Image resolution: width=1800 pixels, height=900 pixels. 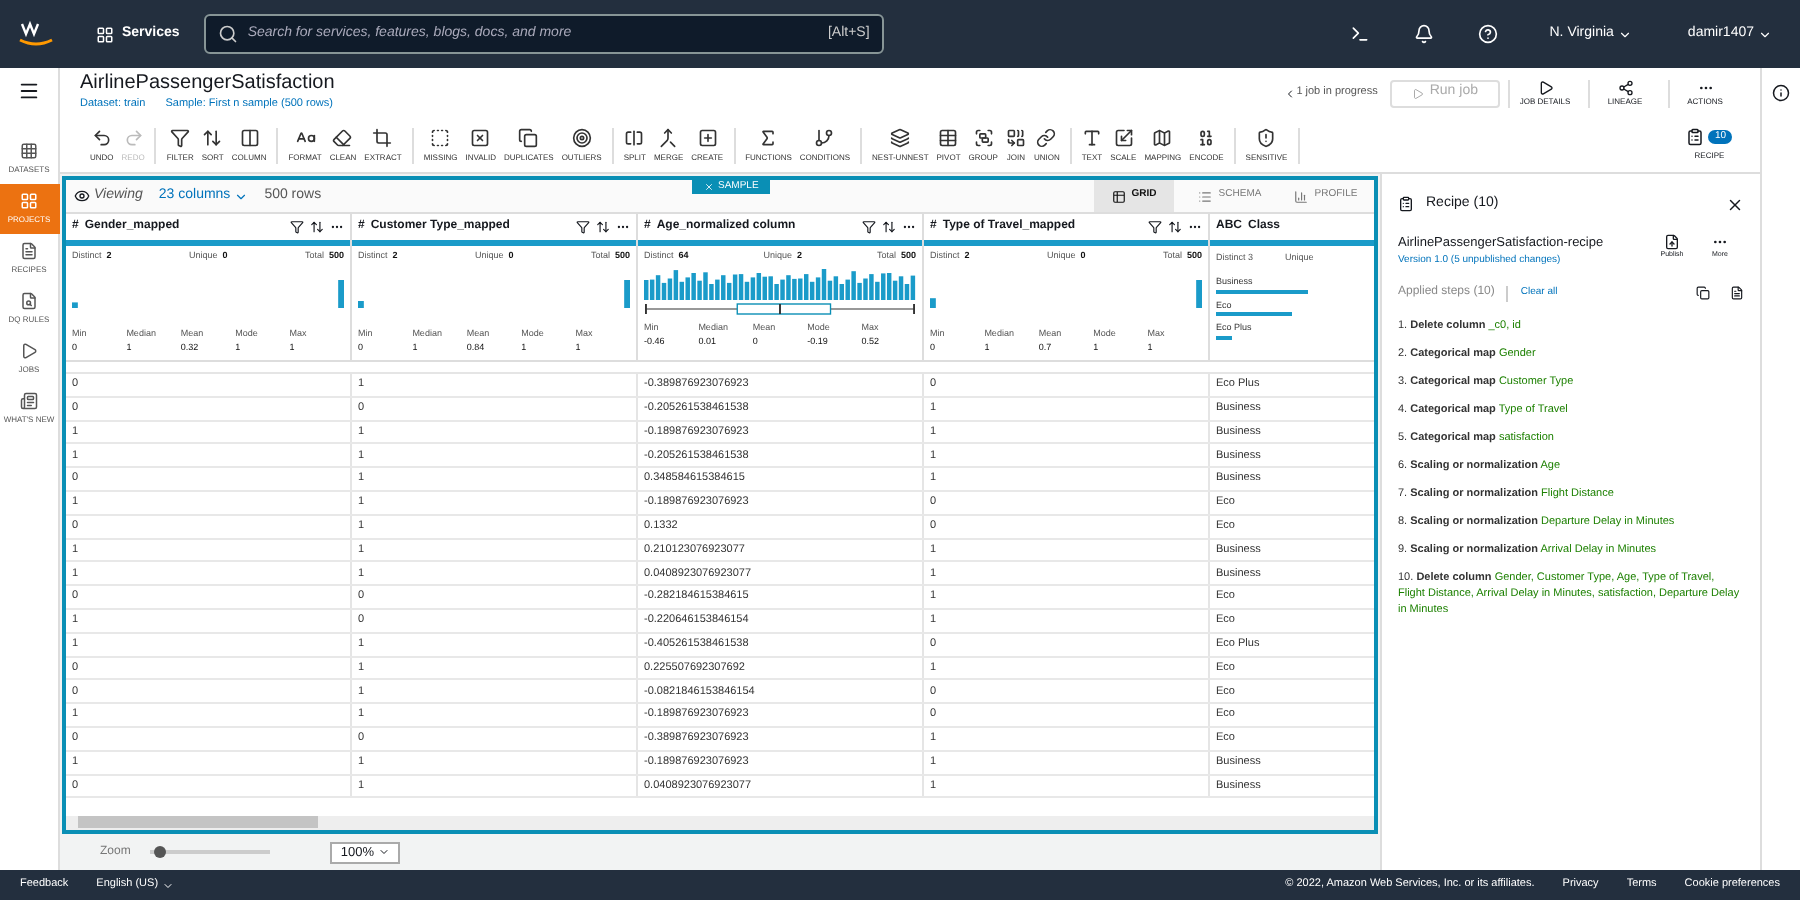 What do you see at coordinates (1737, 293) in the screenshot?
I see `document-icon` at bounding box center [1737, 293].